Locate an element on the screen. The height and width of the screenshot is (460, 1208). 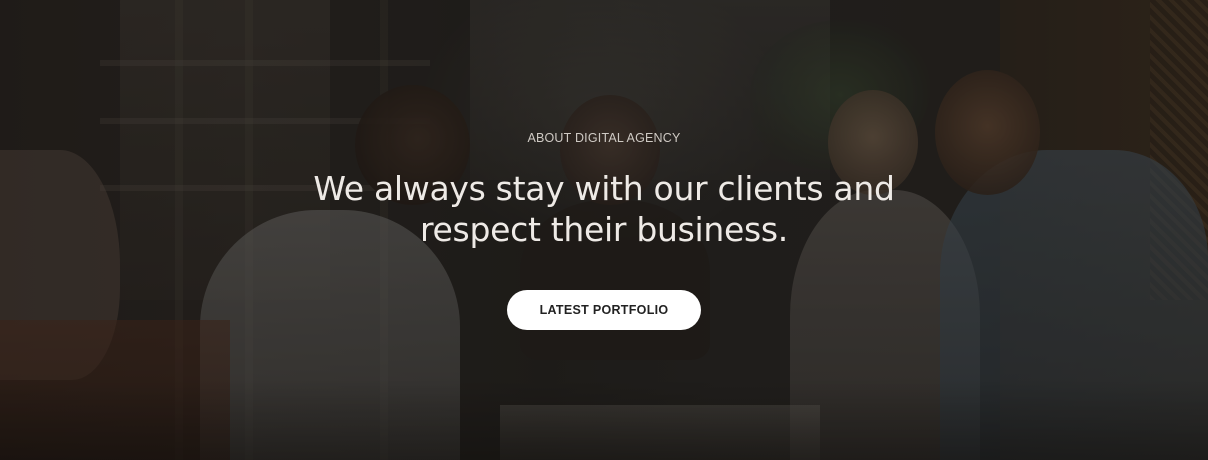
latest-portfolio-button: LATEST PORTFOLIO is located at coordinates (604, 310).